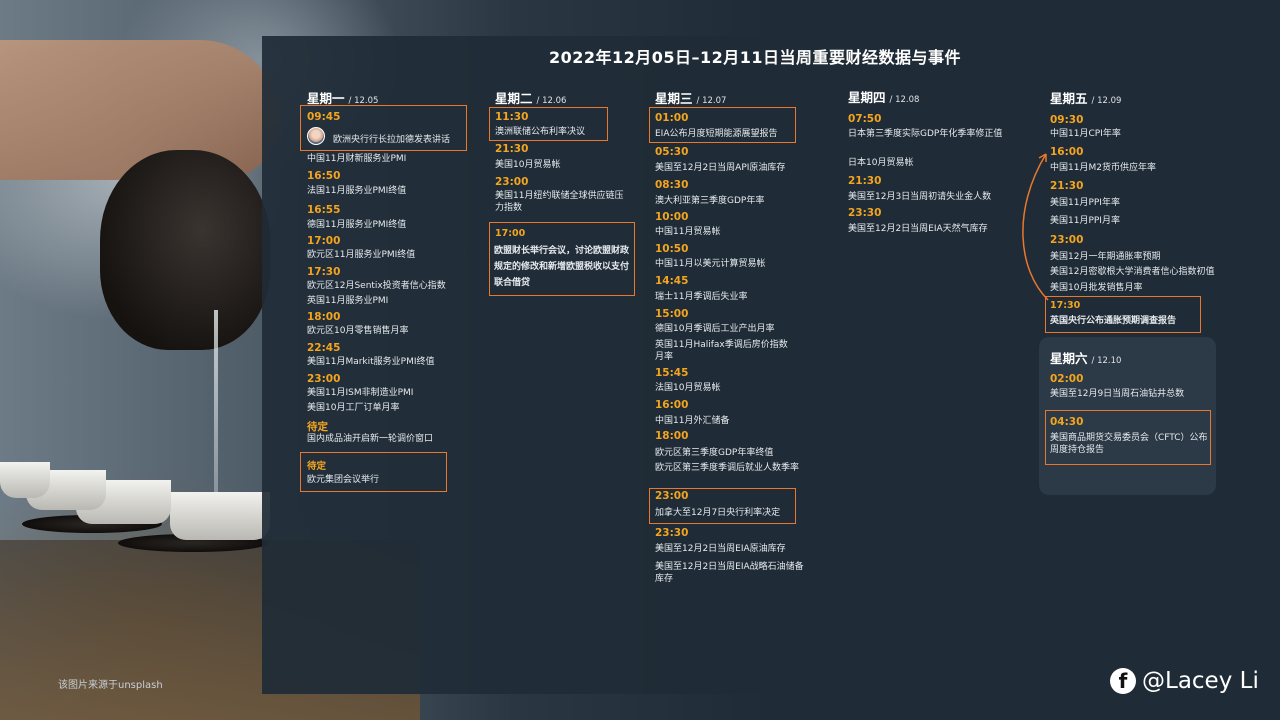 Image resolution: width=1280 pixels, height=720 pixels. Describe the element at coordinates (710, 264) in the screenshot. I see `event-text: 中国11月以美元计算贸易帐` at that location.